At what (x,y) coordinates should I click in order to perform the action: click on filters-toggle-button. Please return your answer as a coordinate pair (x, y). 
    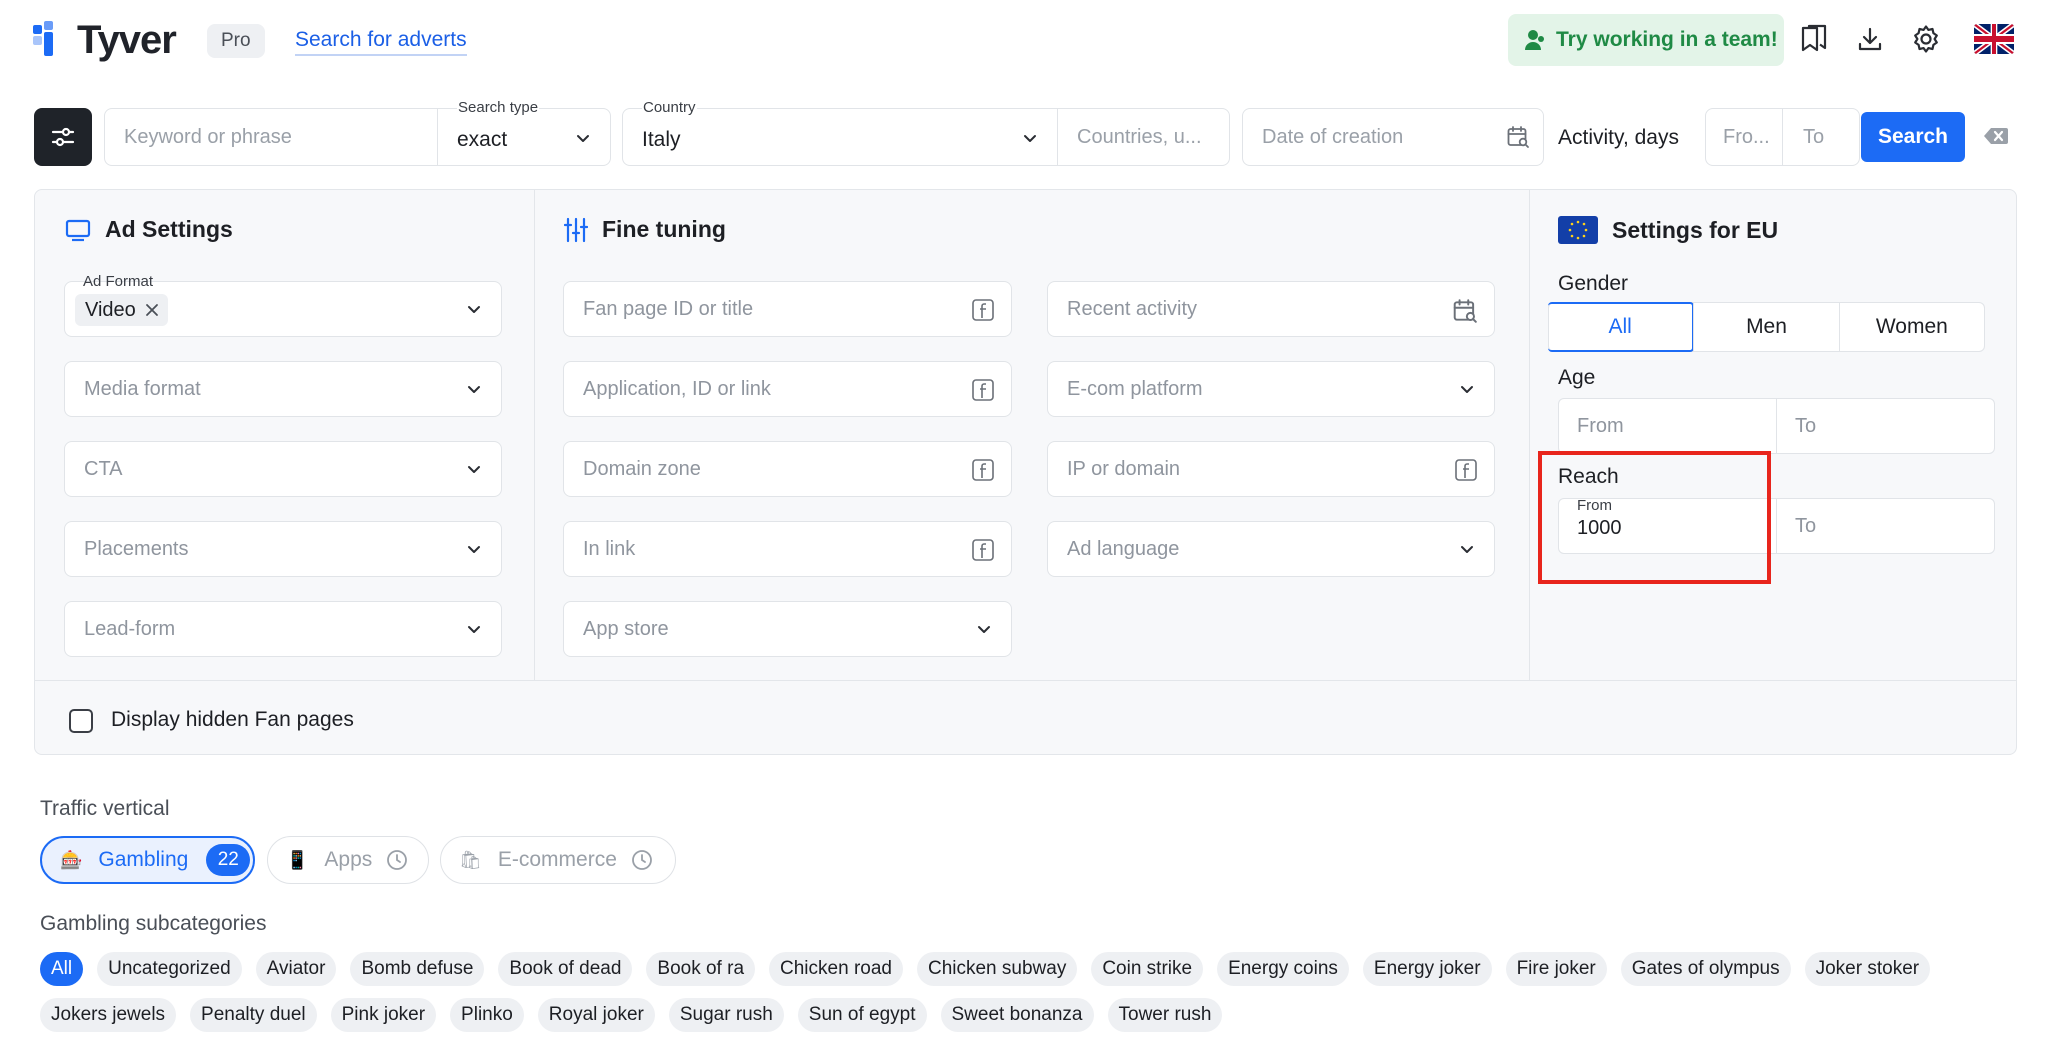
    Looking at the image, I should click on (63, 137).